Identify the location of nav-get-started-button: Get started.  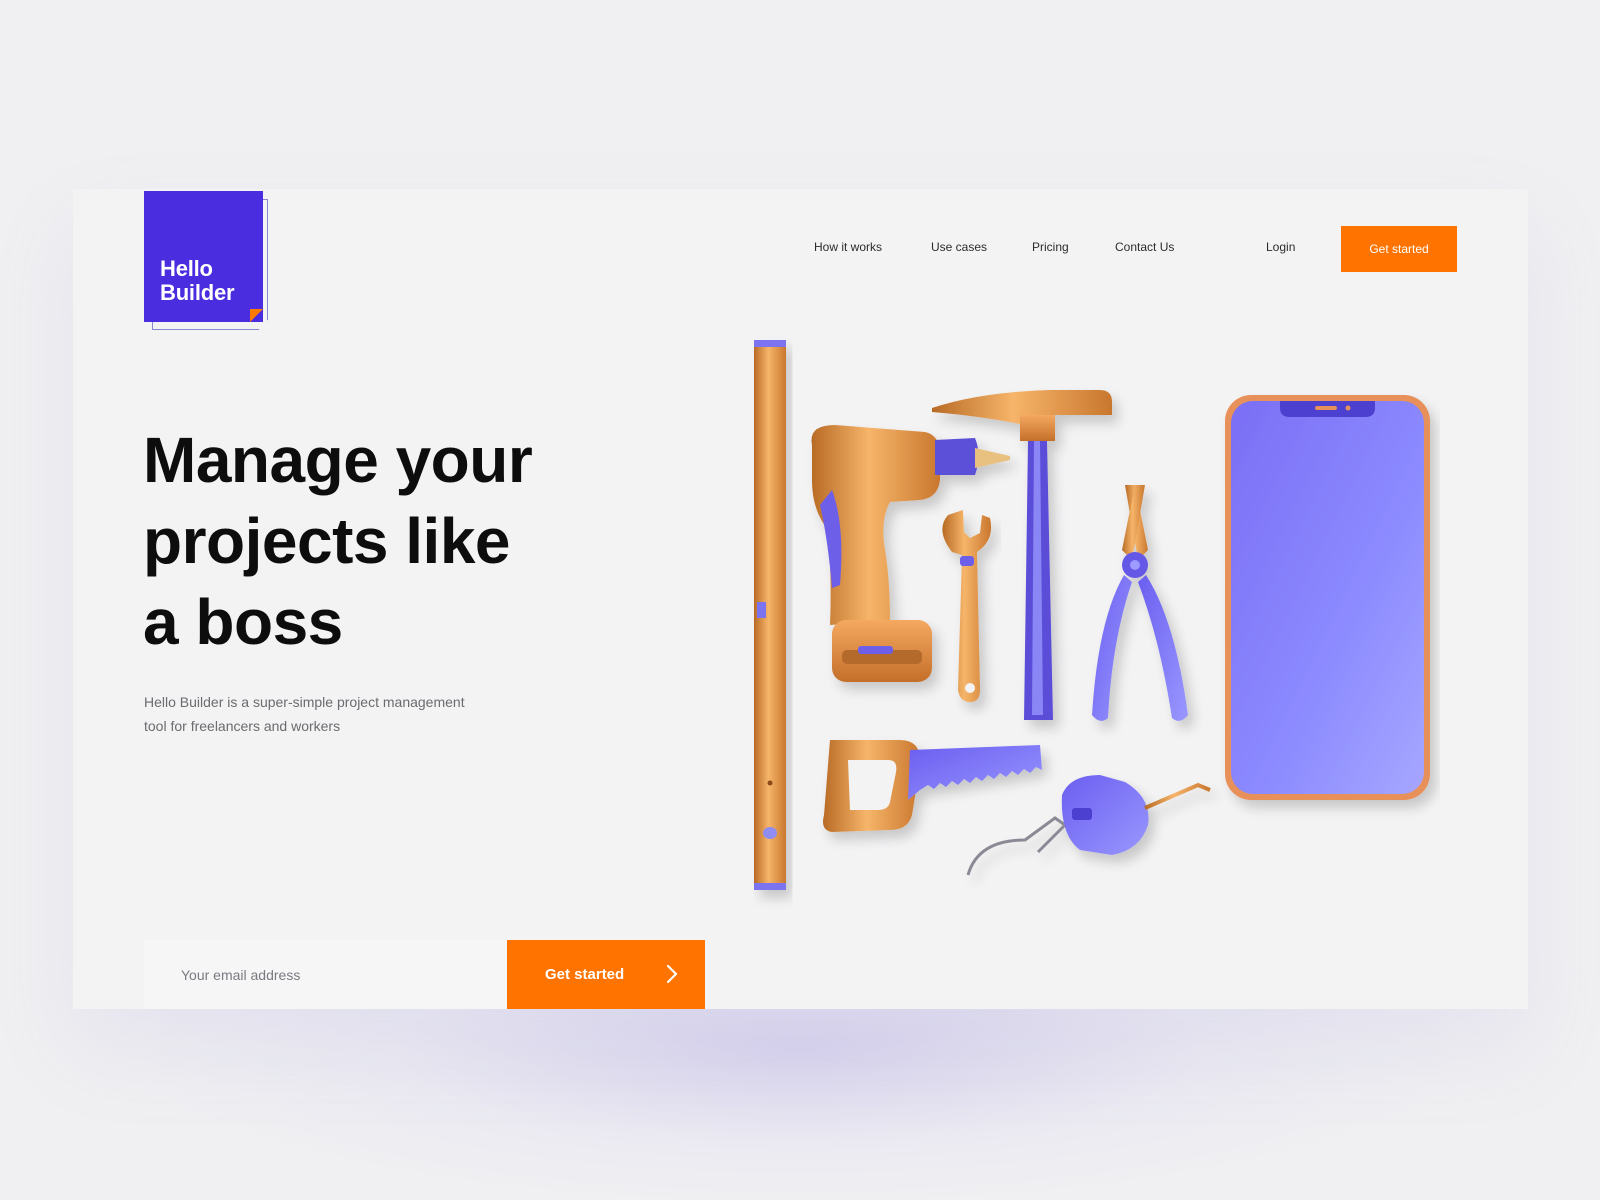
(1399, 249).